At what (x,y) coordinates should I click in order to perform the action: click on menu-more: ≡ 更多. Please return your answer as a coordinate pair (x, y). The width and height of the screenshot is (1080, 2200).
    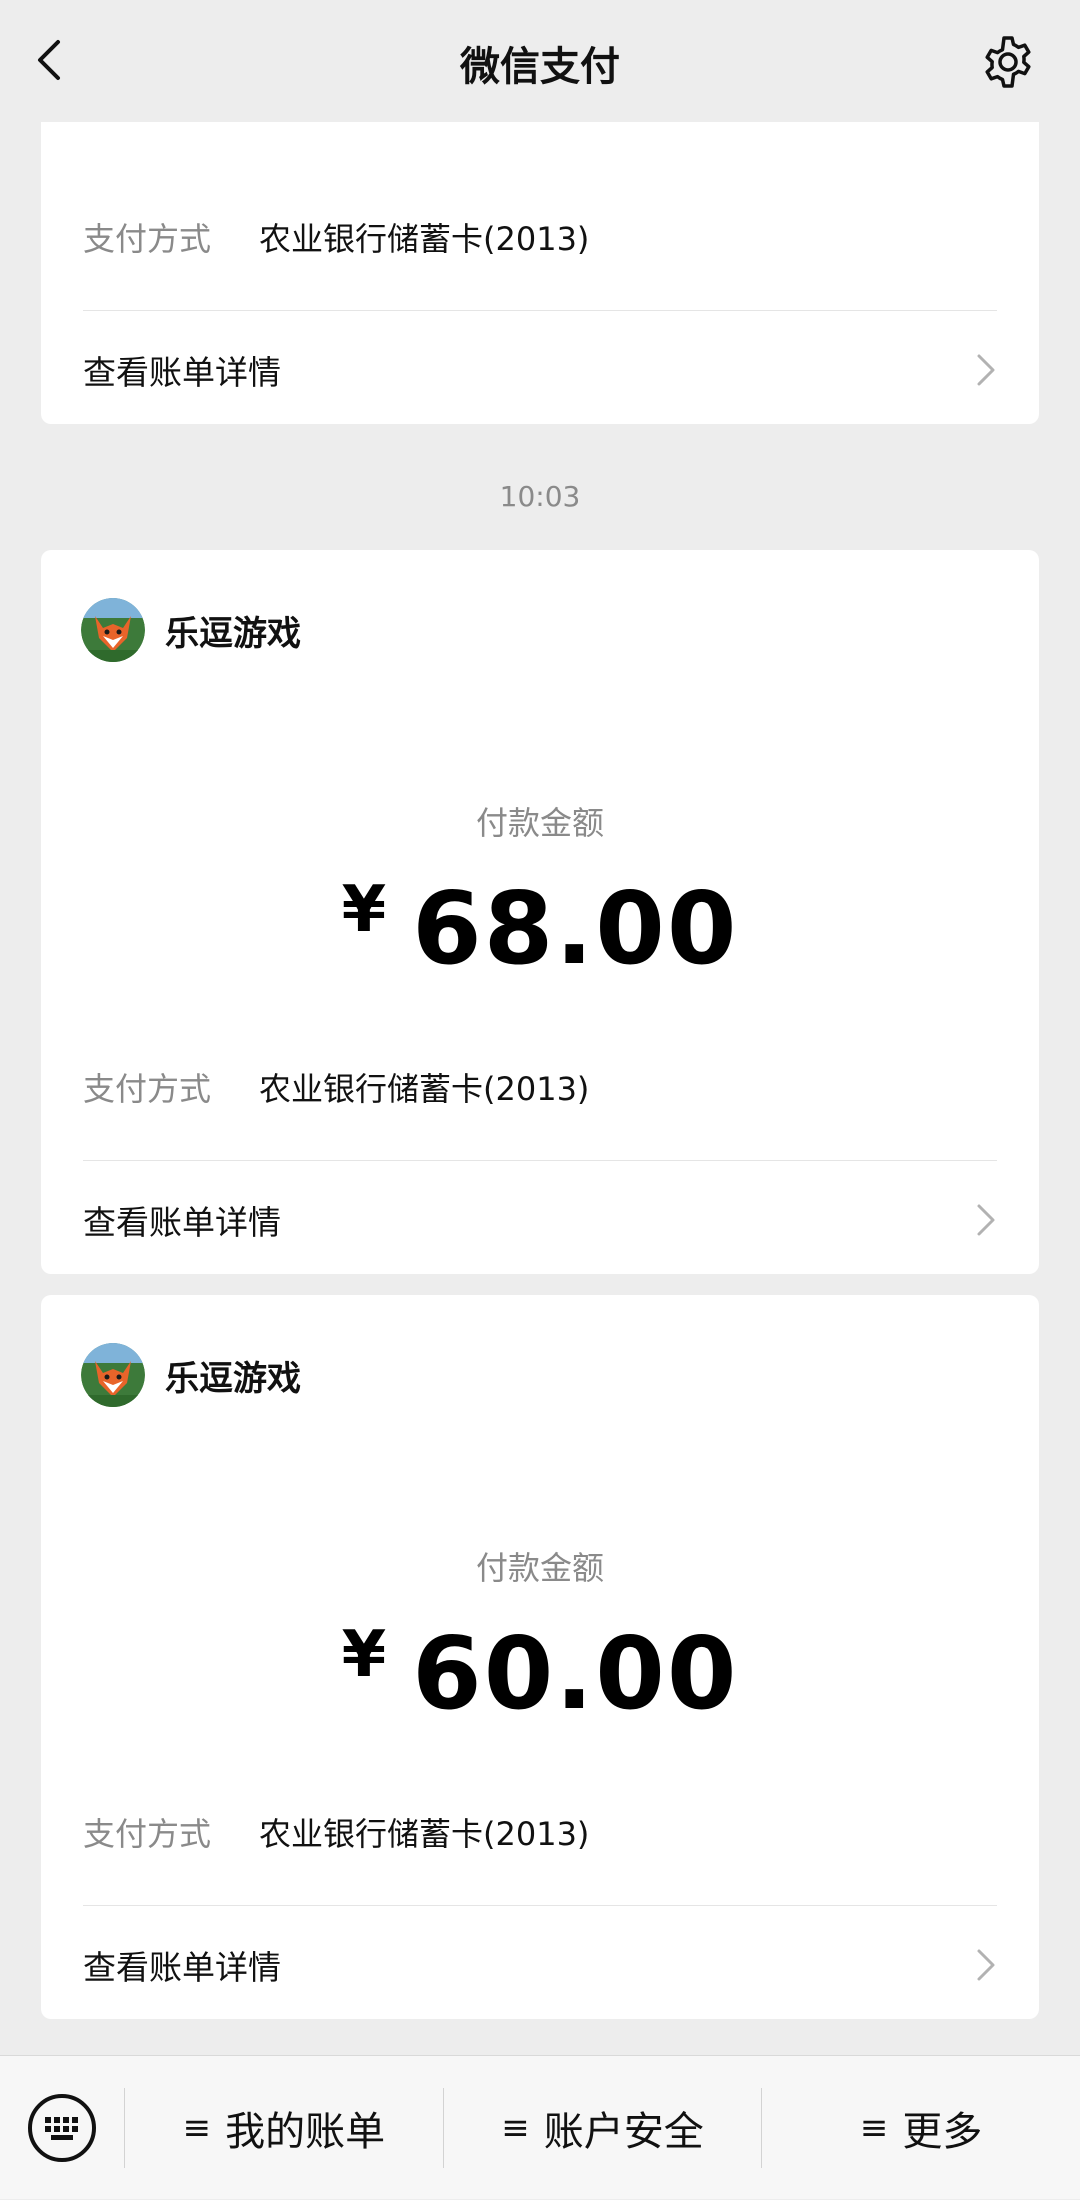
    Looking at the image, I should click on (921, 2128).